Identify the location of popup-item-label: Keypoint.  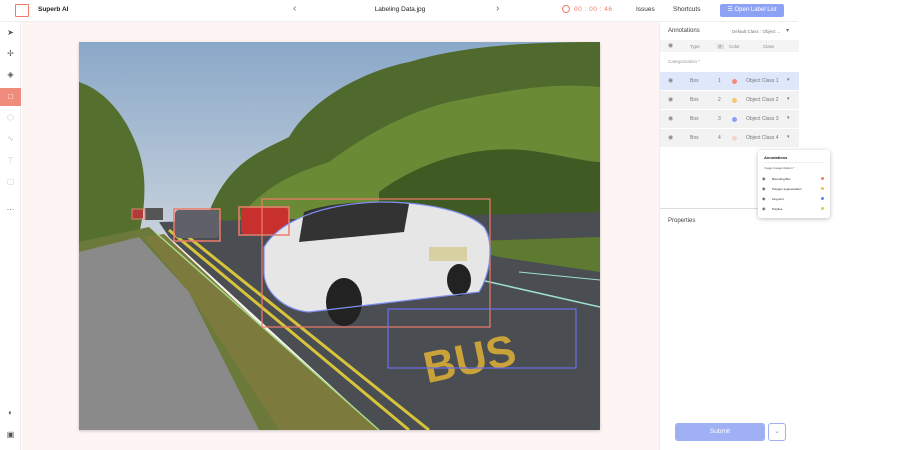
(778, 199).